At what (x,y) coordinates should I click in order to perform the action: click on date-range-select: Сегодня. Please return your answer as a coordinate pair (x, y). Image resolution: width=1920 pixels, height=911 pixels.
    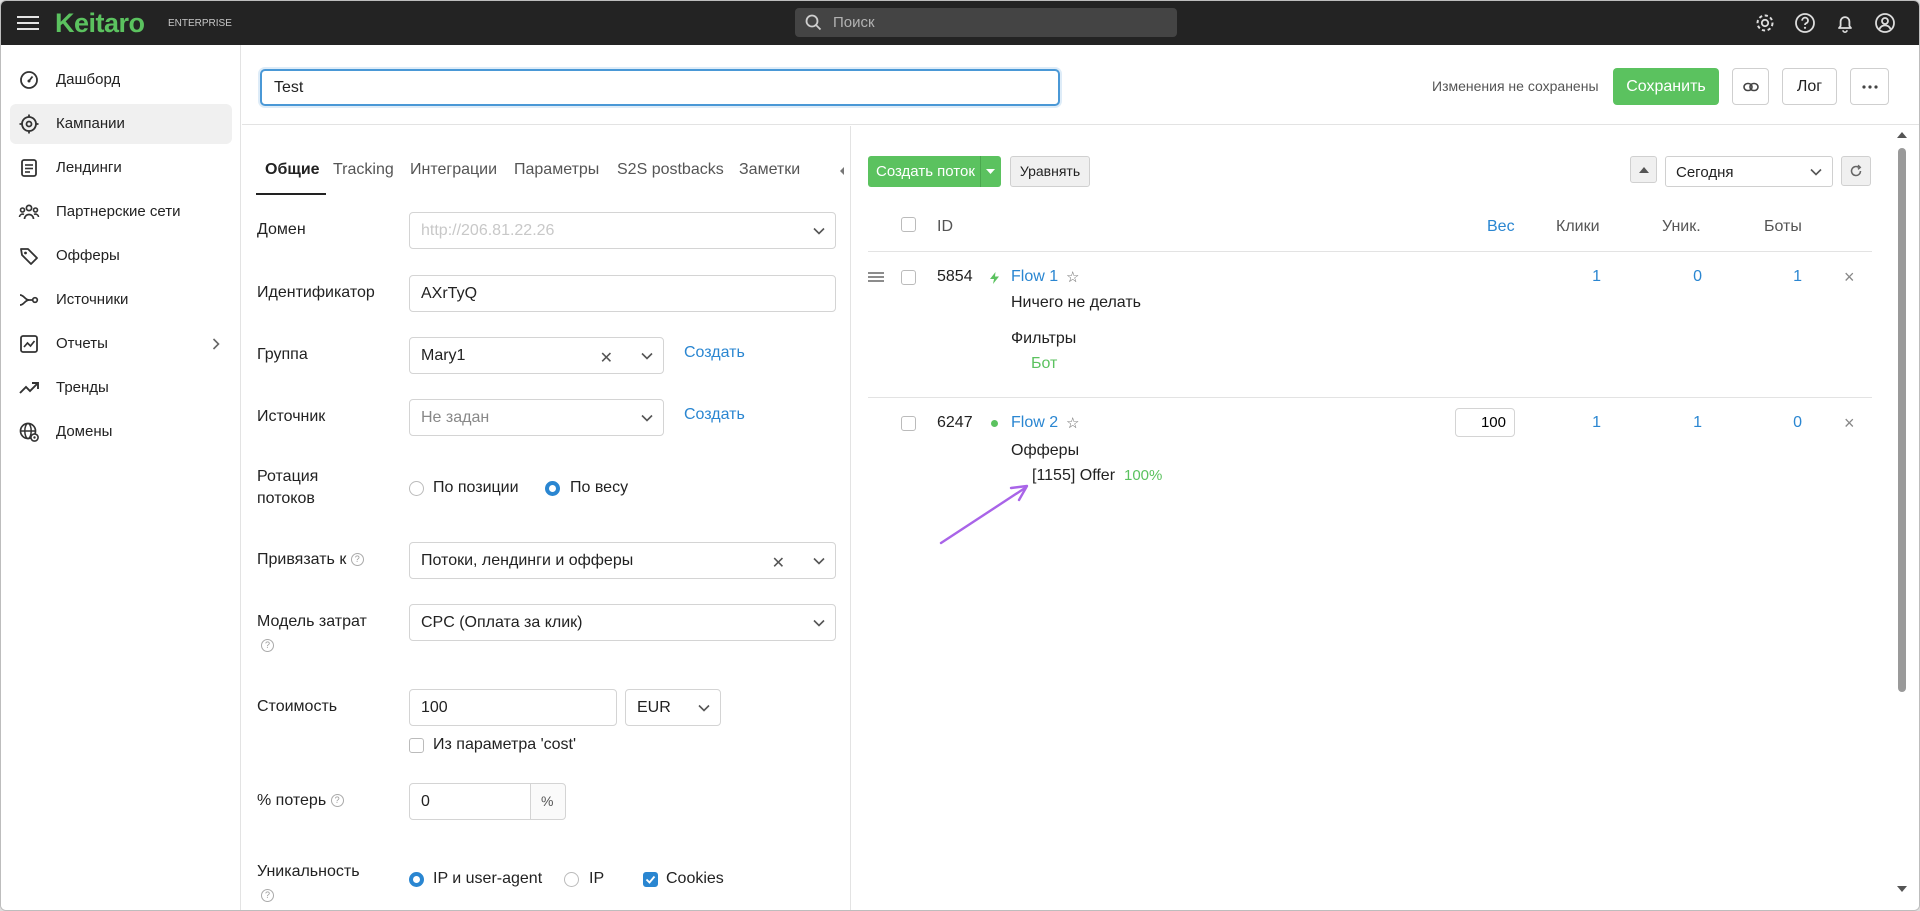
    Looking at the image, I should click on (1749, 171).